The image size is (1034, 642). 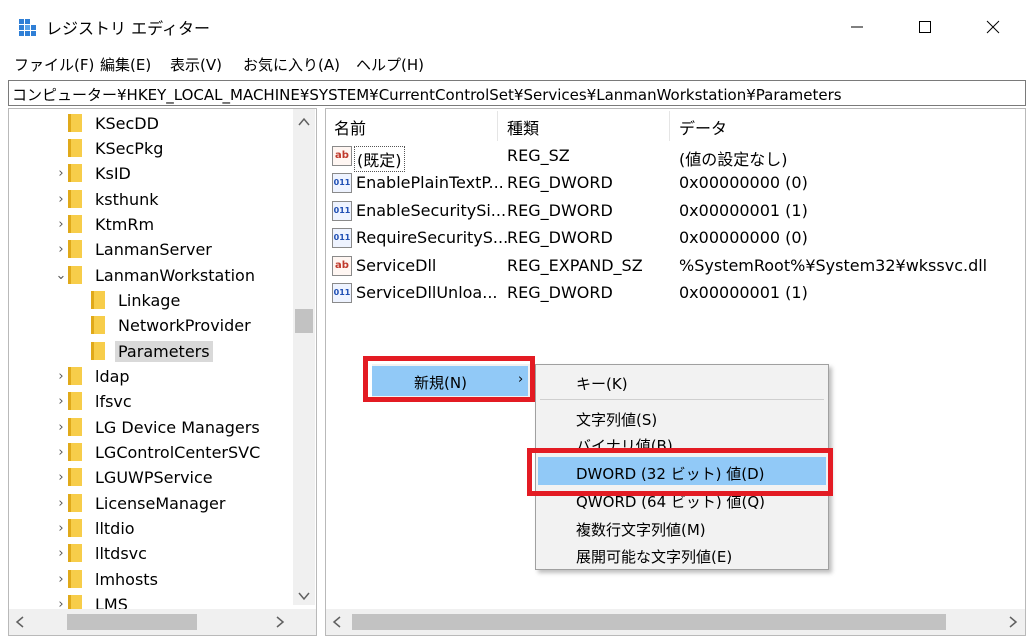 What do you see at coordinates (96, 528) in the screenshot?
I see `tree-item: › lltdio` at bounding box center [96, 528].